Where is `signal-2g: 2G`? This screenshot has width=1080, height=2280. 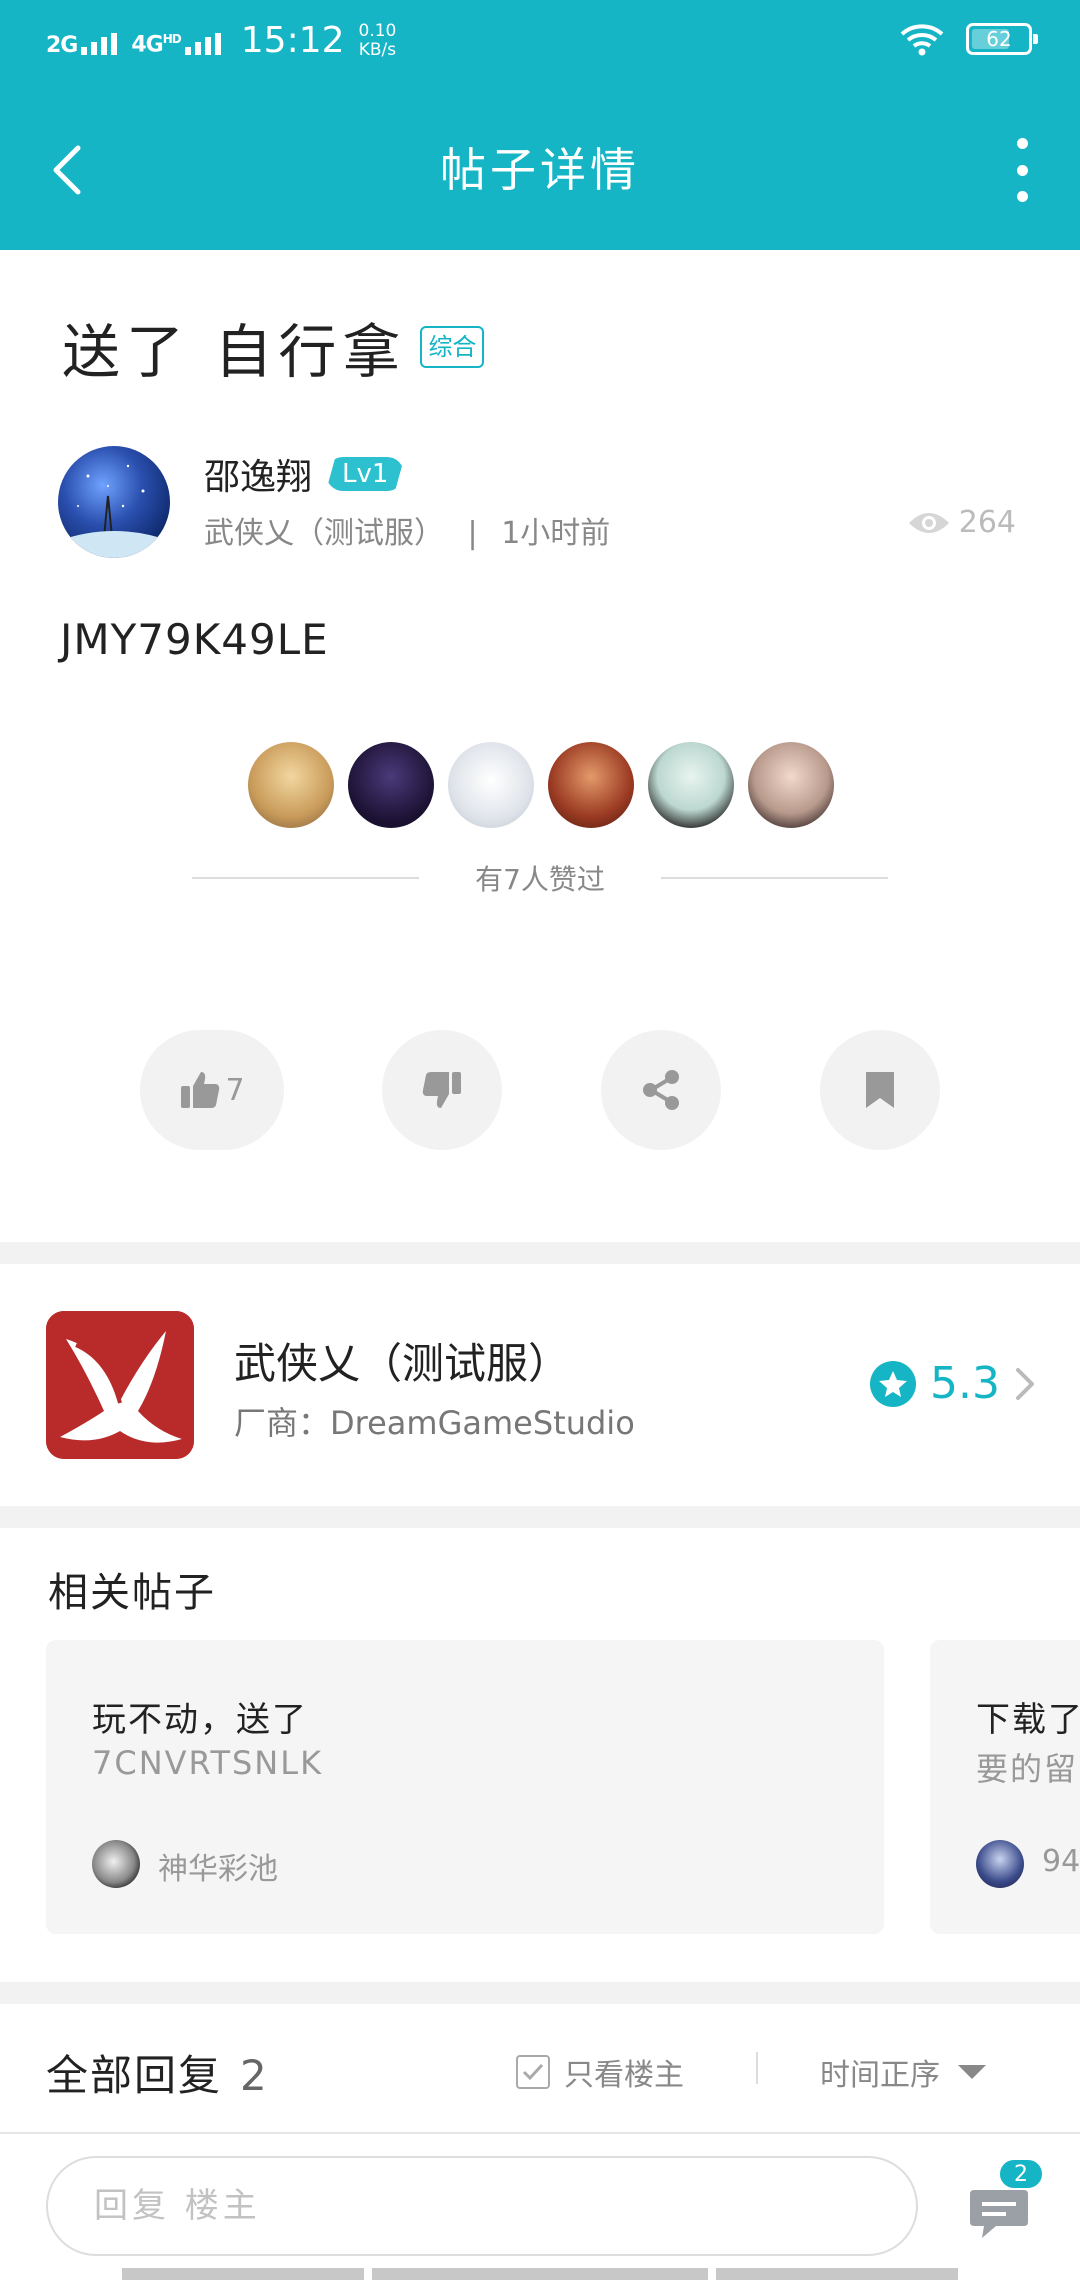 signal-2g: 2G is located at coordinates (82, 41).